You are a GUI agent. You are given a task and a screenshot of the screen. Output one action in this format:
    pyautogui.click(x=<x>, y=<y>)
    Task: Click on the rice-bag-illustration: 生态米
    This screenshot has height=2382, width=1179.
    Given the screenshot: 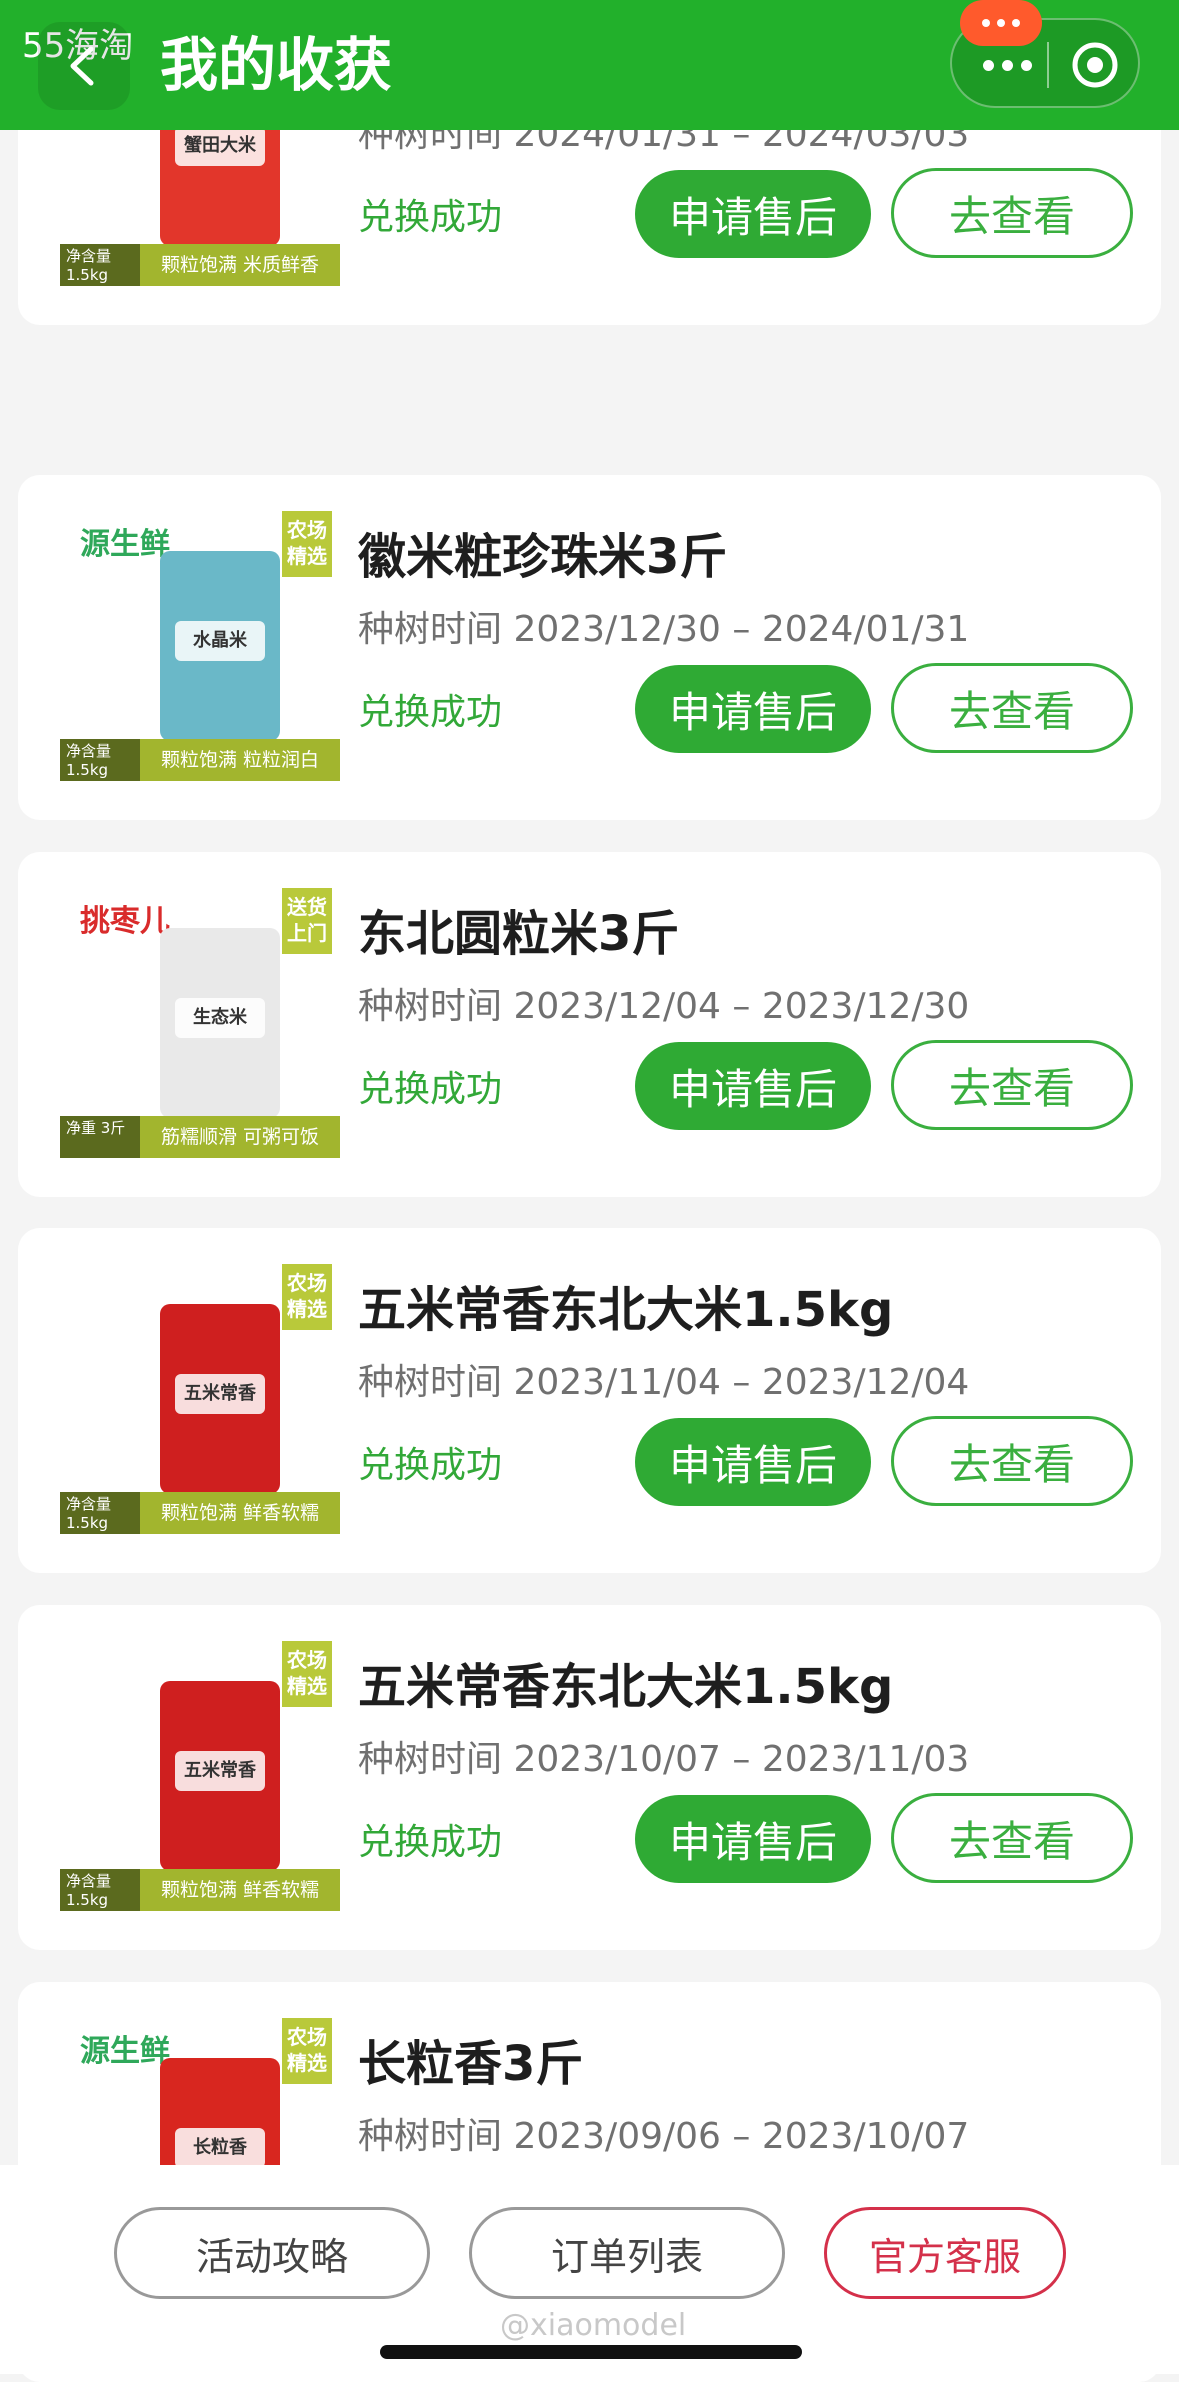 What is the action you would take?
    pyautogui.click(x=220, y=1023)
    